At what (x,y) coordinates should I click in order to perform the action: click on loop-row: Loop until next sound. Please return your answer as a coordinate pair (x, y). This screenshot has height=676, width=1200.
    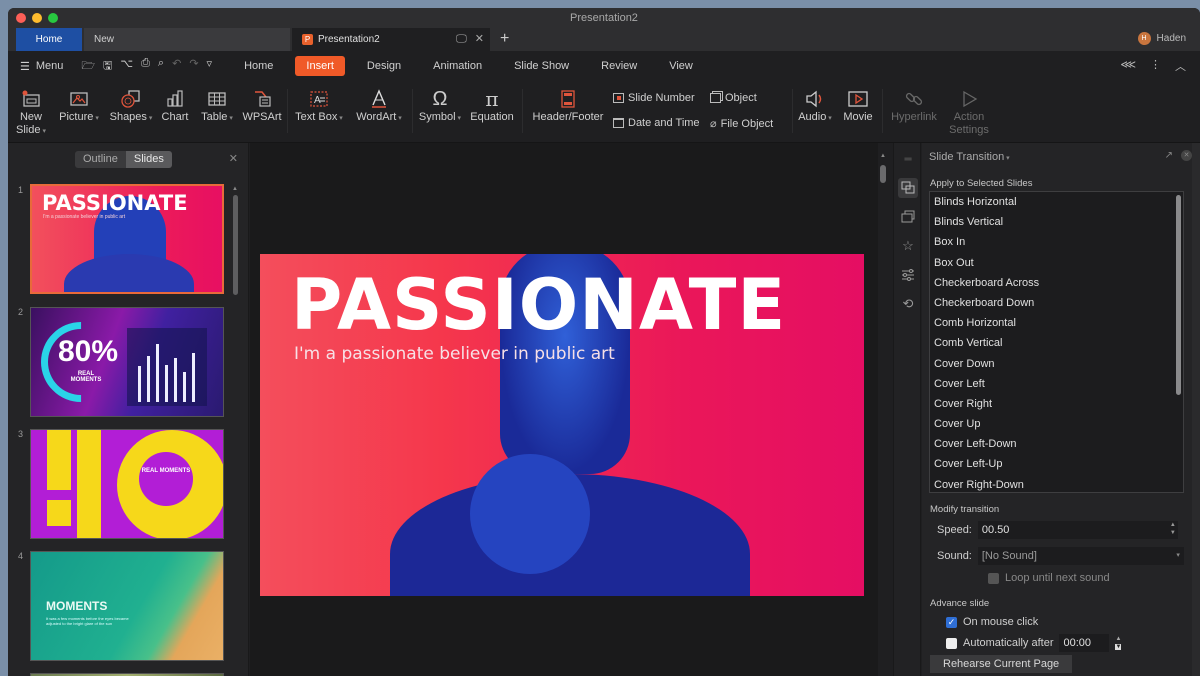
    Looking at the image, I should click on (1049, 578).